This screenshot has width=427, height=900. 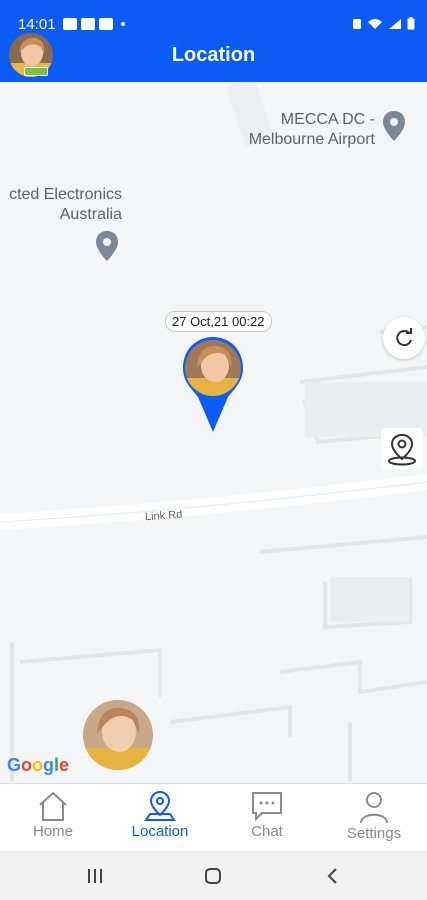 I want to click on home-nav-icon, so click(x=213, y=876).